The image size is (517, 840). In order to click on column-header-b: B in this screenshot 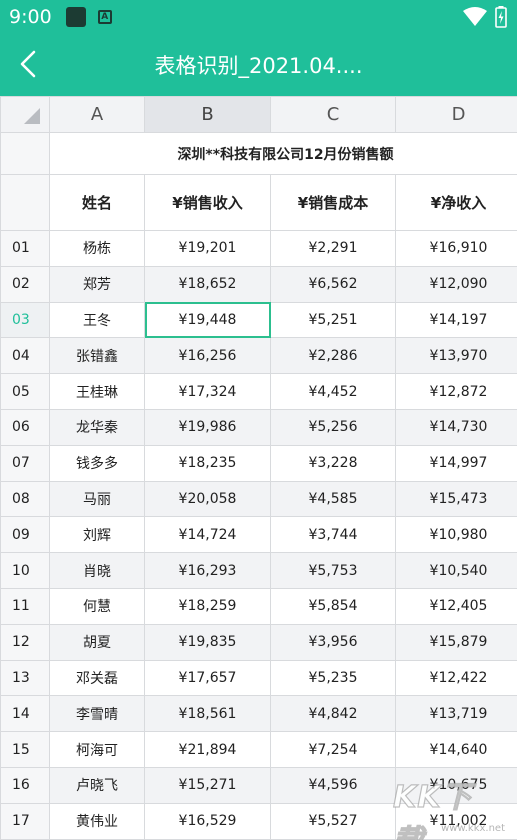, I will do `click(207, 114)`.